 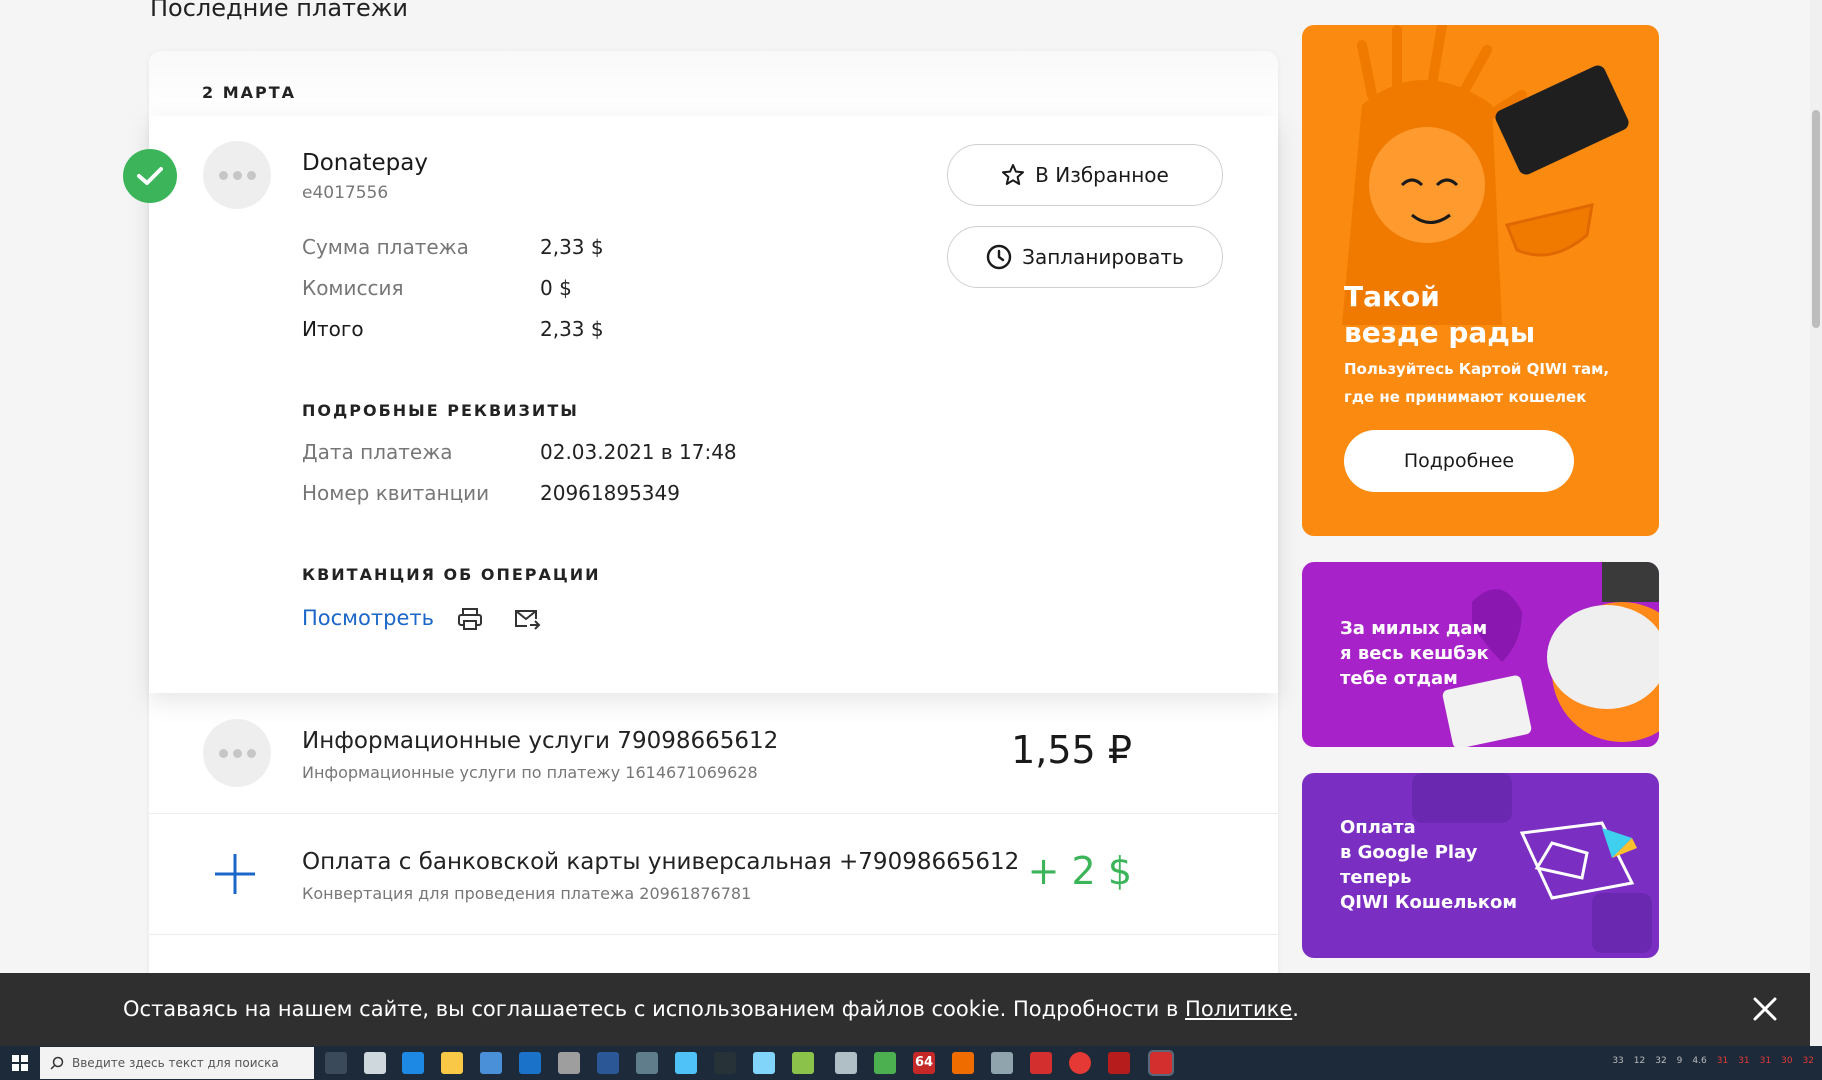 I want to click on tray-value: 30, so click(x=1787, y=1061).